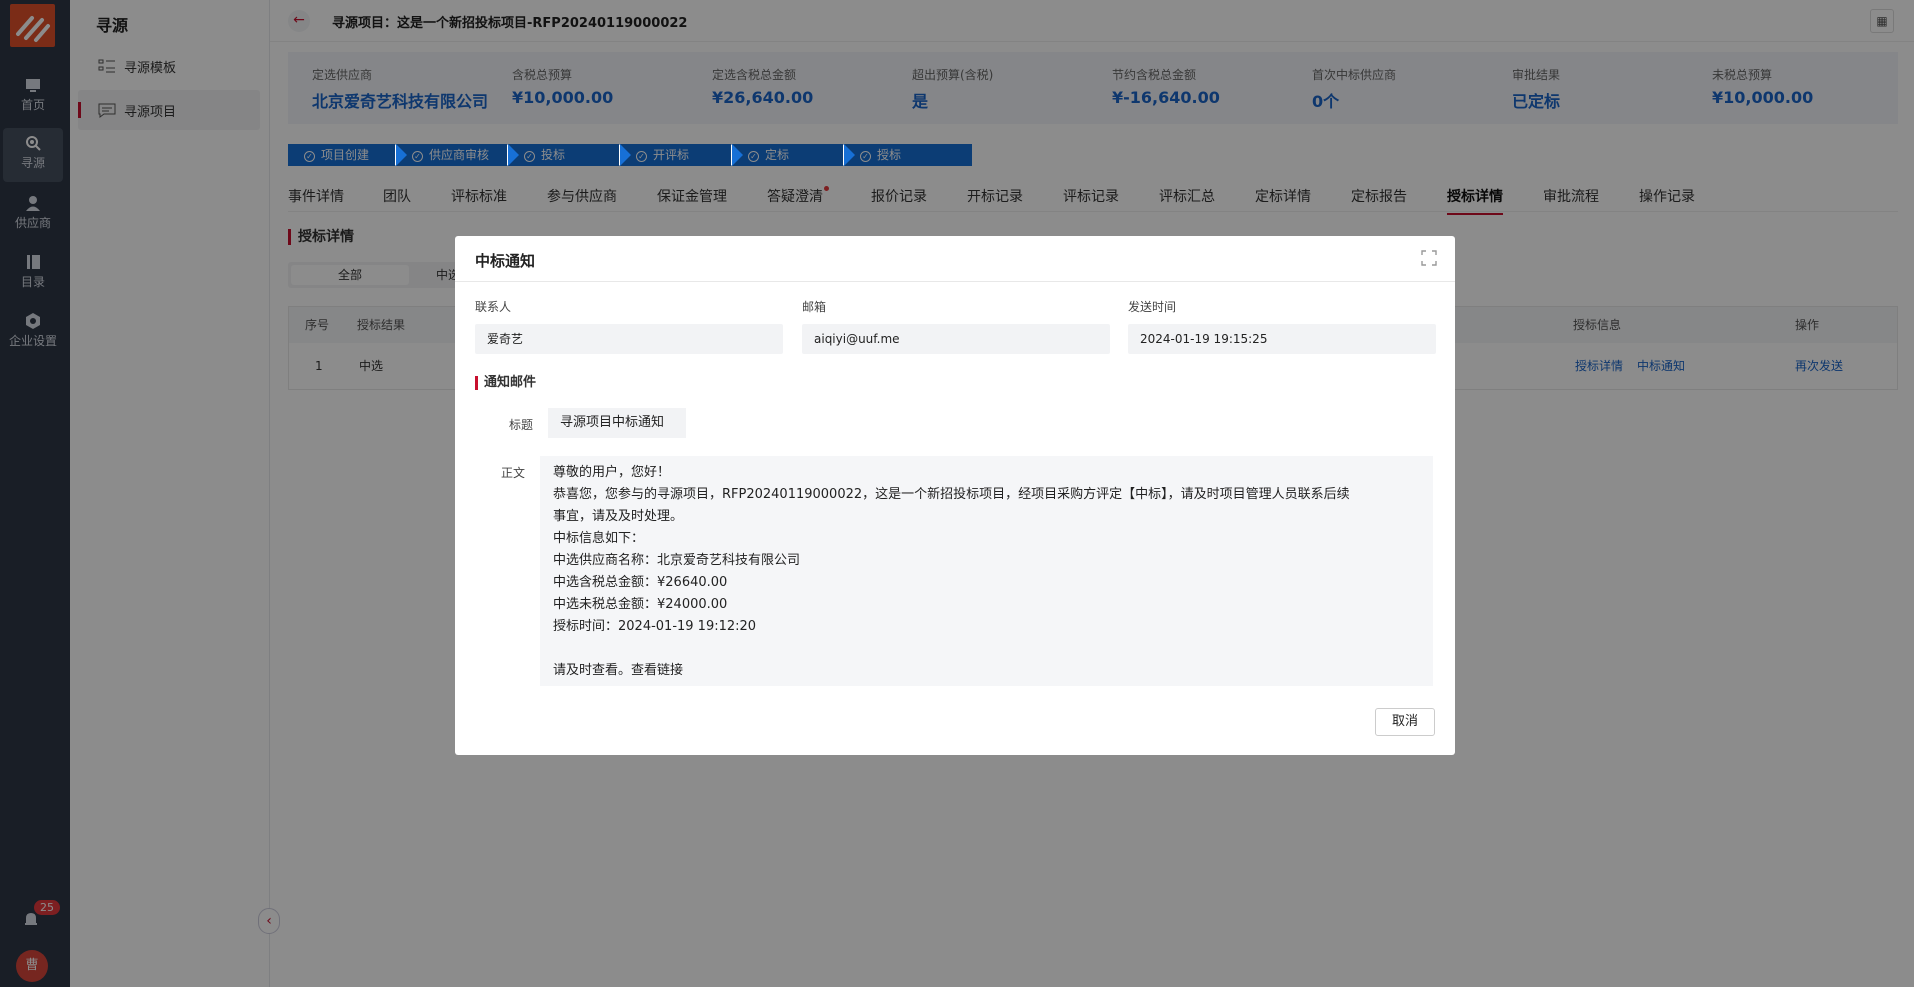 The width and height of the screenshot is (1914, 987). What do you see at coordinates (1405, 722) in the screenshot?
I see `cancel-button: 取消` at bounding box center [1405, 722].